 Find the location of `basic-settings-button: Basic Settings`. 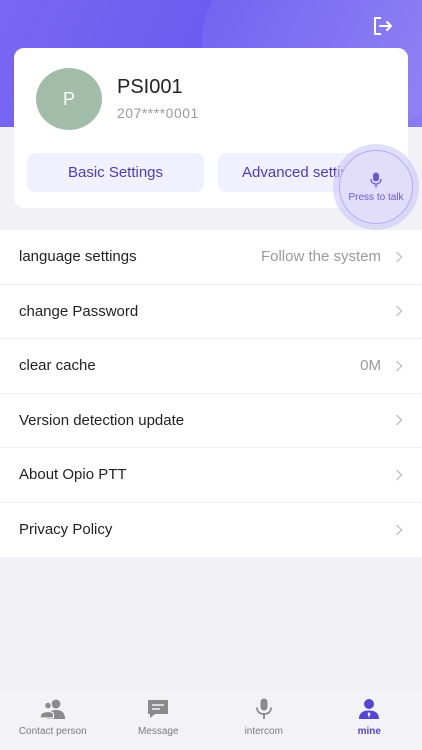

basic-settings-button: Basic Settings is located at coordinates (115, 172).